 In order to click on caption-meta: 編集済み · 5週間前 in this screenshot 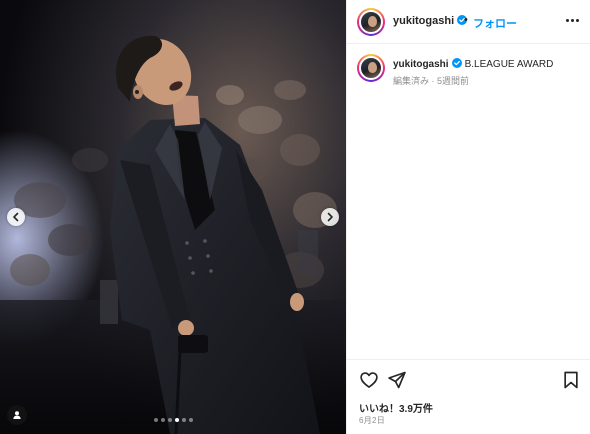, I will do `click(431, 81)`.